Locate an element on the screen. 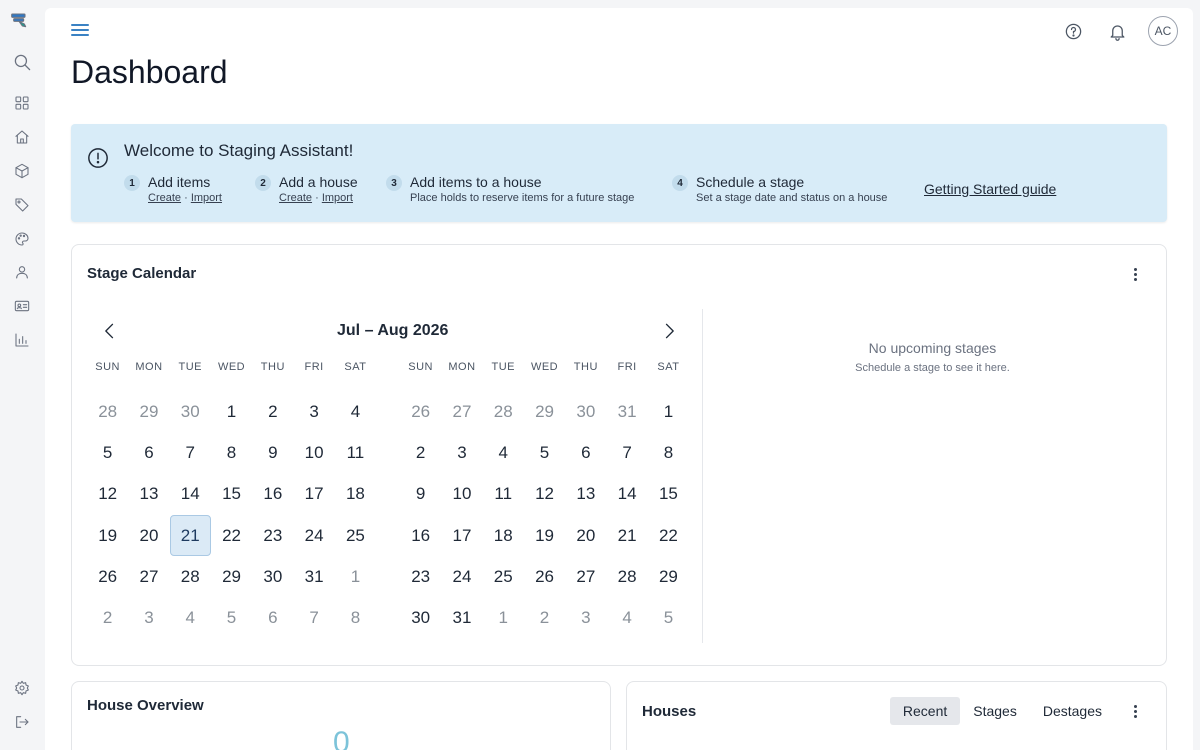  calendar-day: 17 is located at coordinates (461, 535).